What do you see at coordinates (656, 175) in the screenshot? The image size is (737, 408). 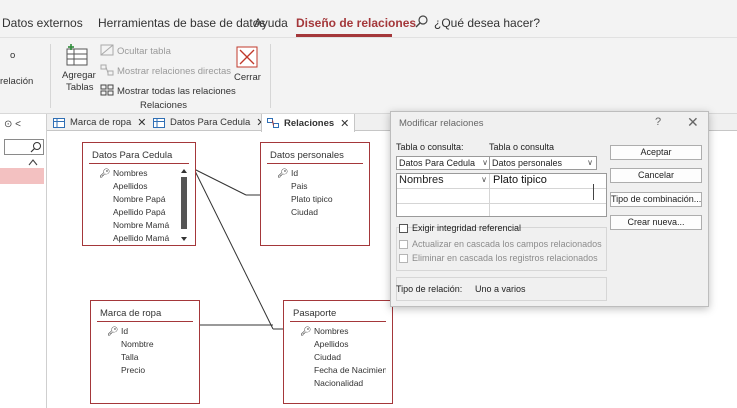 I see `cancel-button: Cancelar` at bounding box center [656, 175].